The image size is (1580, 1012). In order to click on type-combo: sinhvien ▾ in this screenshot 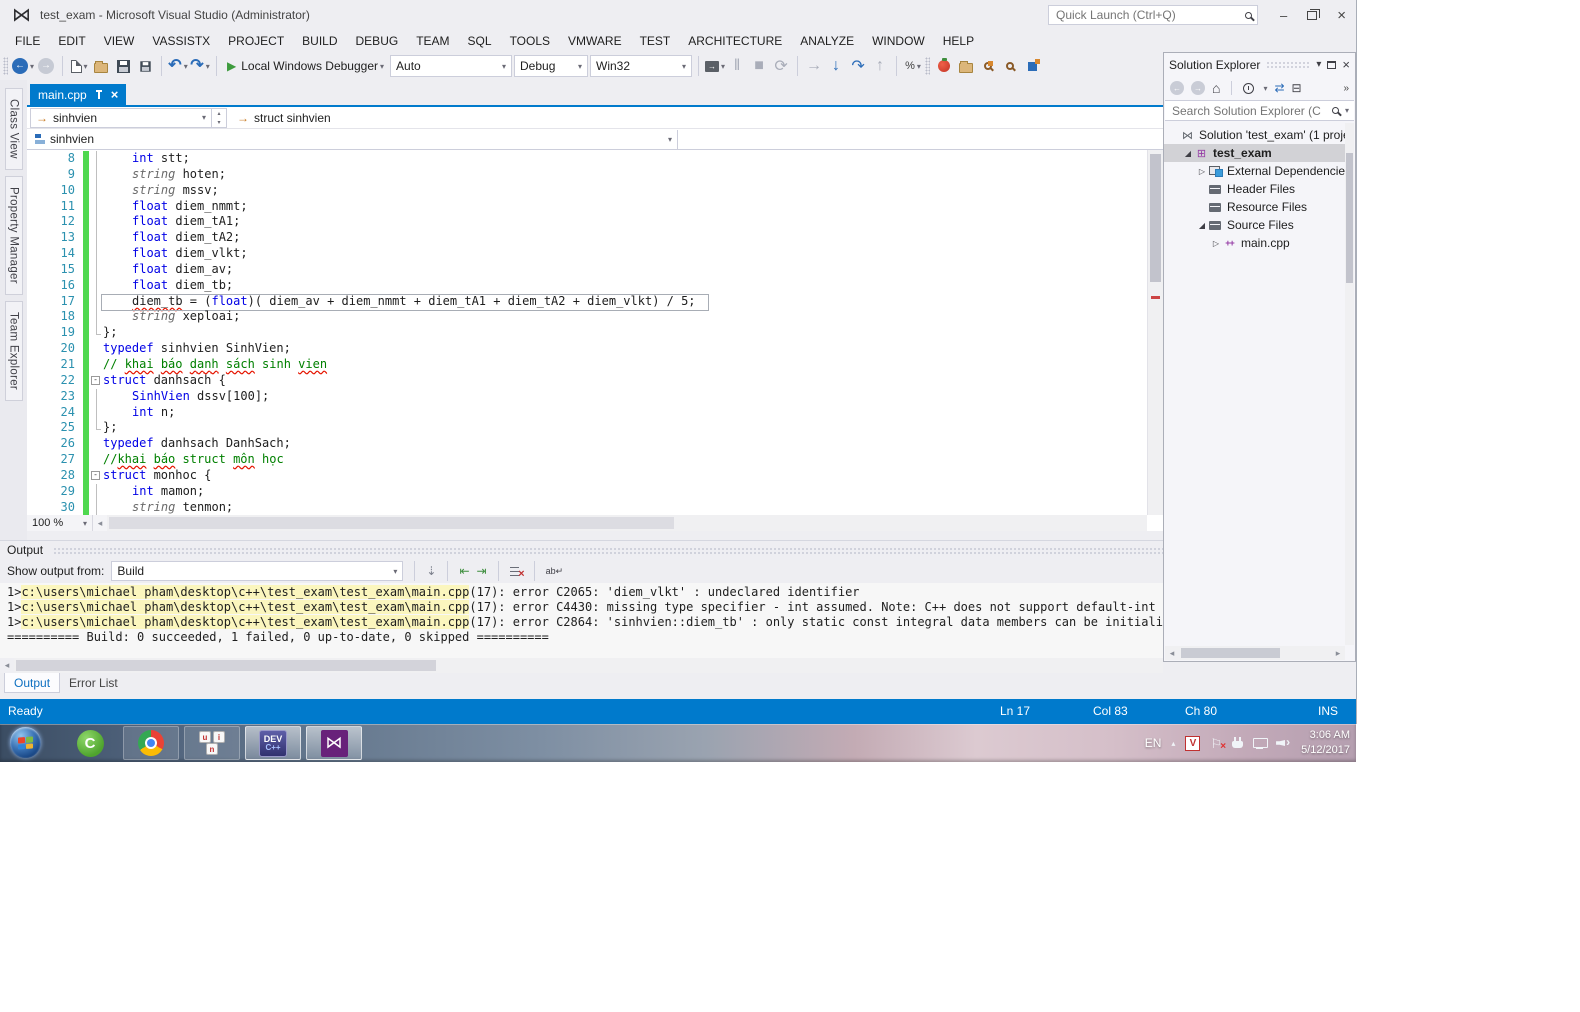, I will do `click(354, 139)`.